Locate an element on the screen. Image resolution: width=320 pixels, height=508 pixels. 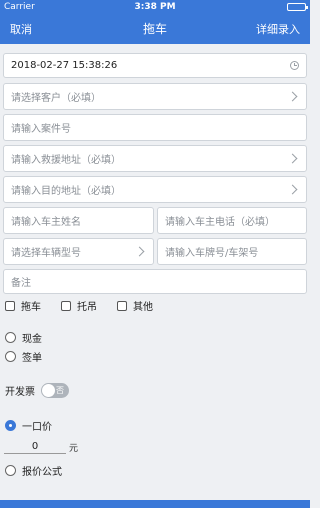
price-unit: 元 is located at coordinates (74, 449).